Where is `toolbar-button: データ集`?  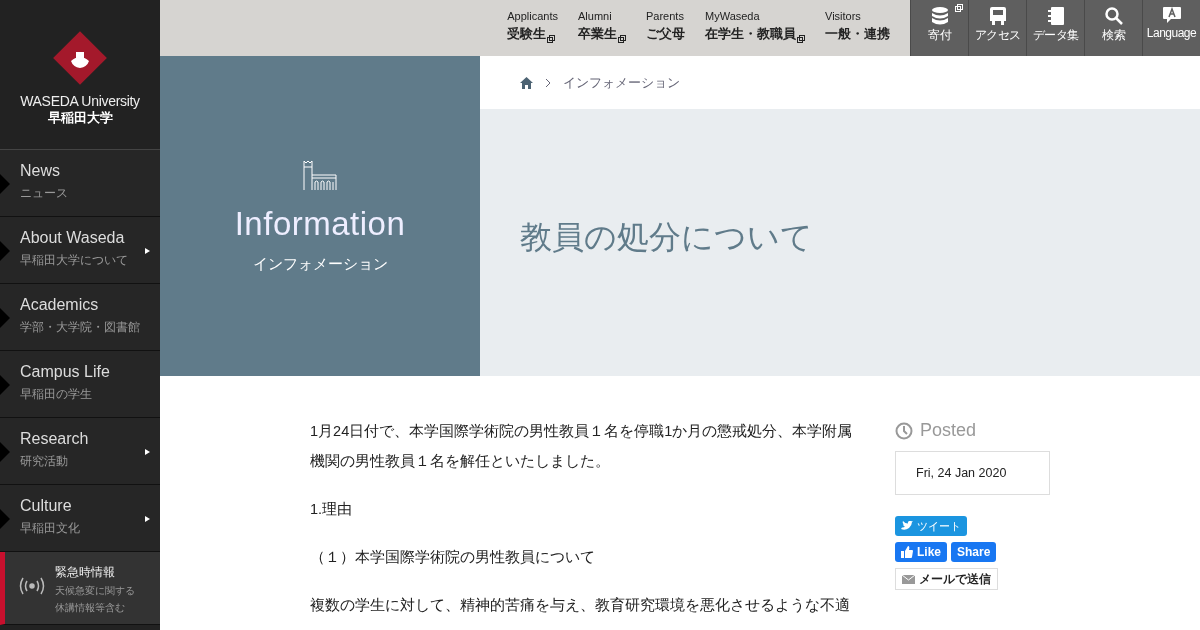 toolbar-button: データ集 is located at coordinates (1055, 28).